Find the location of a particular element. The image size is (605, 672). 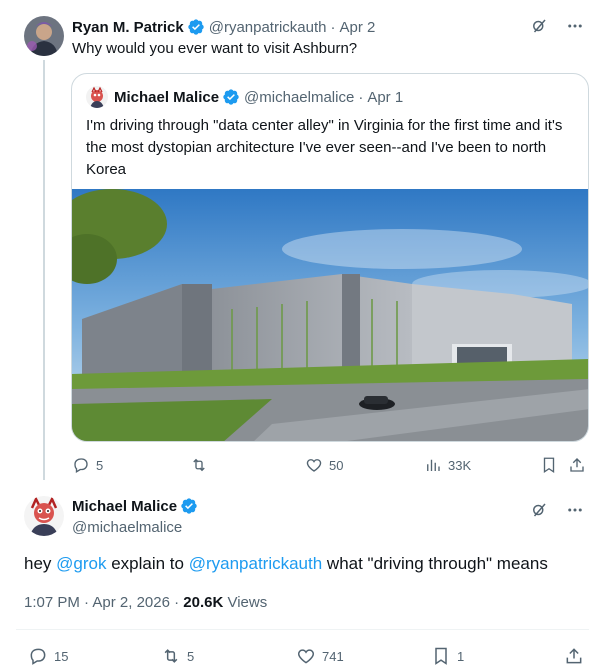

divider is located at coordinates (302, 629).